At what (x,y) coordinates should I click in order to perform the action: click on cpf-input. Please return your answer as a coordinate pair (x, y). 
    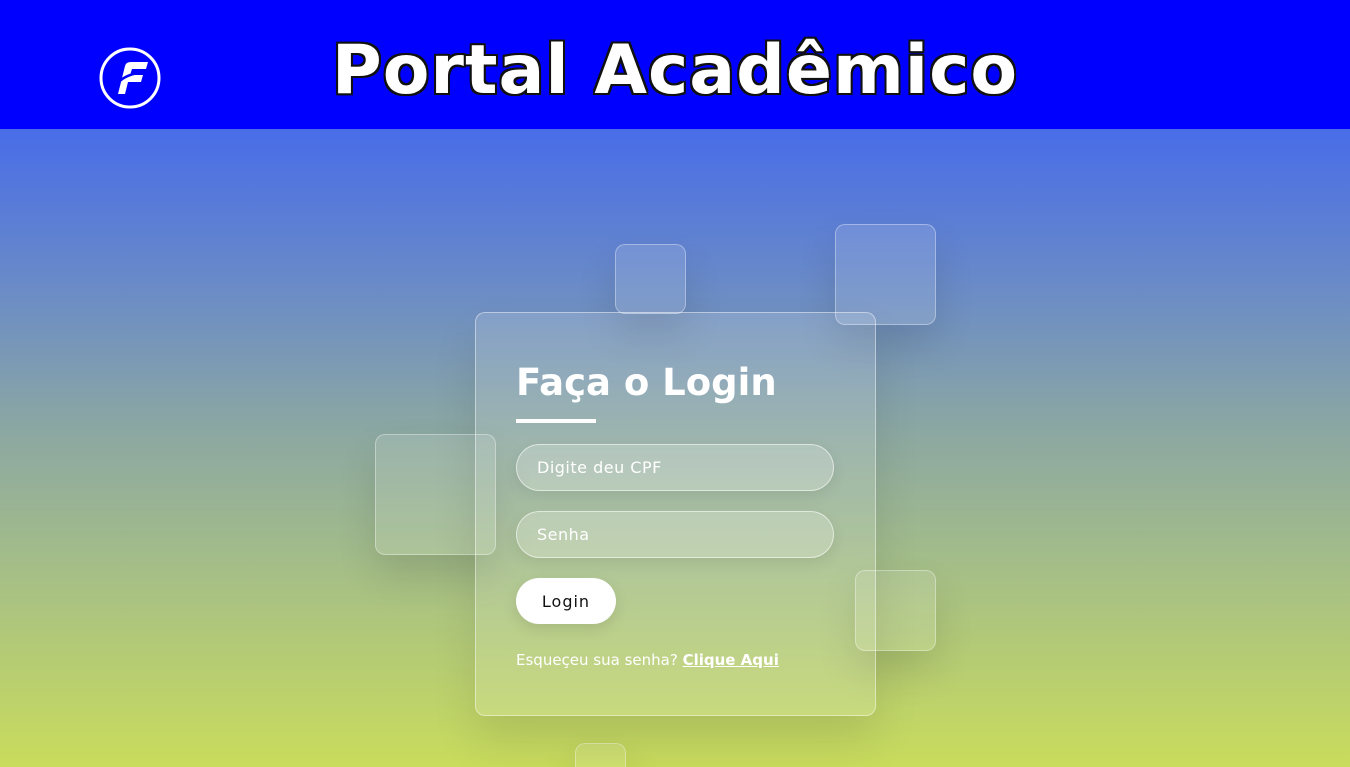
    Looking at the image, I should click on (675, 467).